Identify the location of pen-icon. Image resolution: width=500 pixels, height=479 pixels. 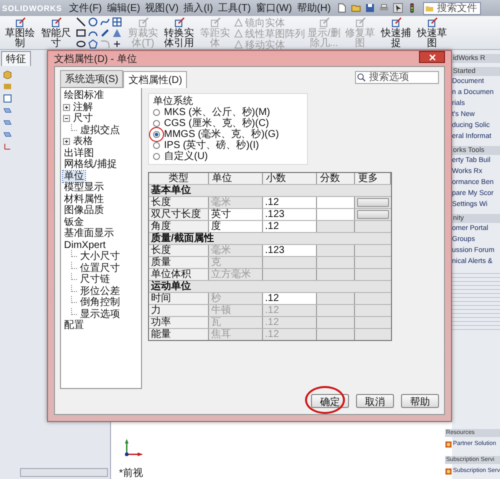
(105, 33).